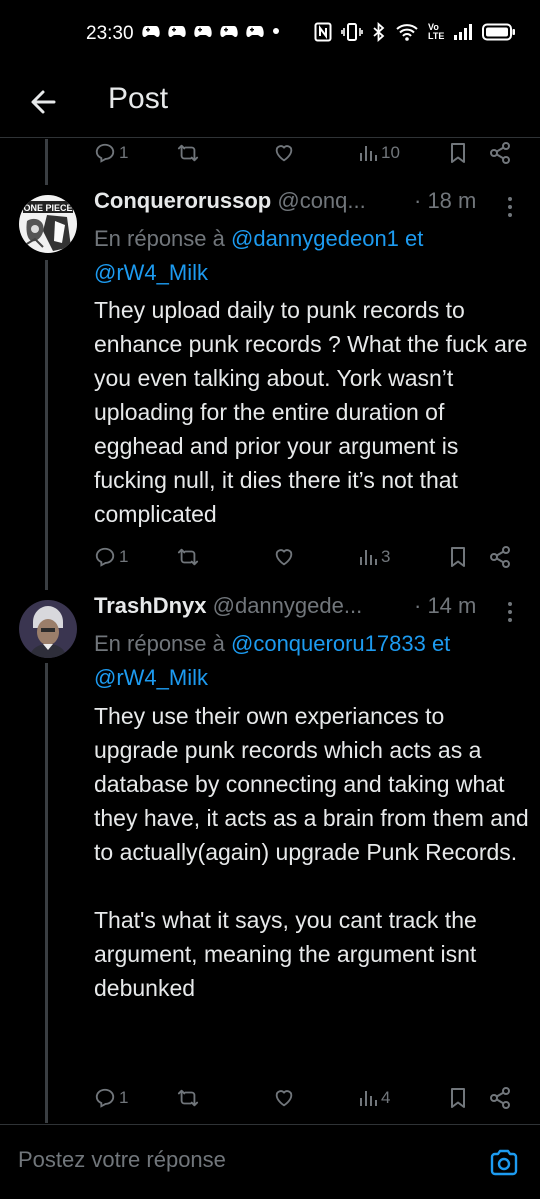  What do you see at coordinates (390, 152) in the screenshot?
I see `views-count: 10` at bounding box center [390, 152].